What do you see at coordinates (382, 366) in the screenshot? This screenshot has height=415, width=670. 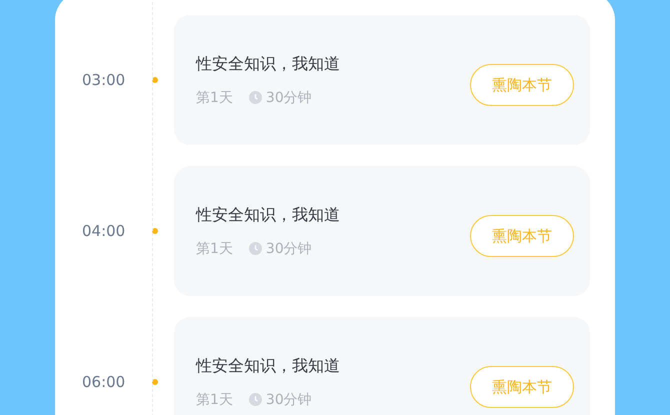 I see `lesson-card: 性安全知识，我知道 第1天 30分钟 熏陶本节` at bounding box center [382, 366].